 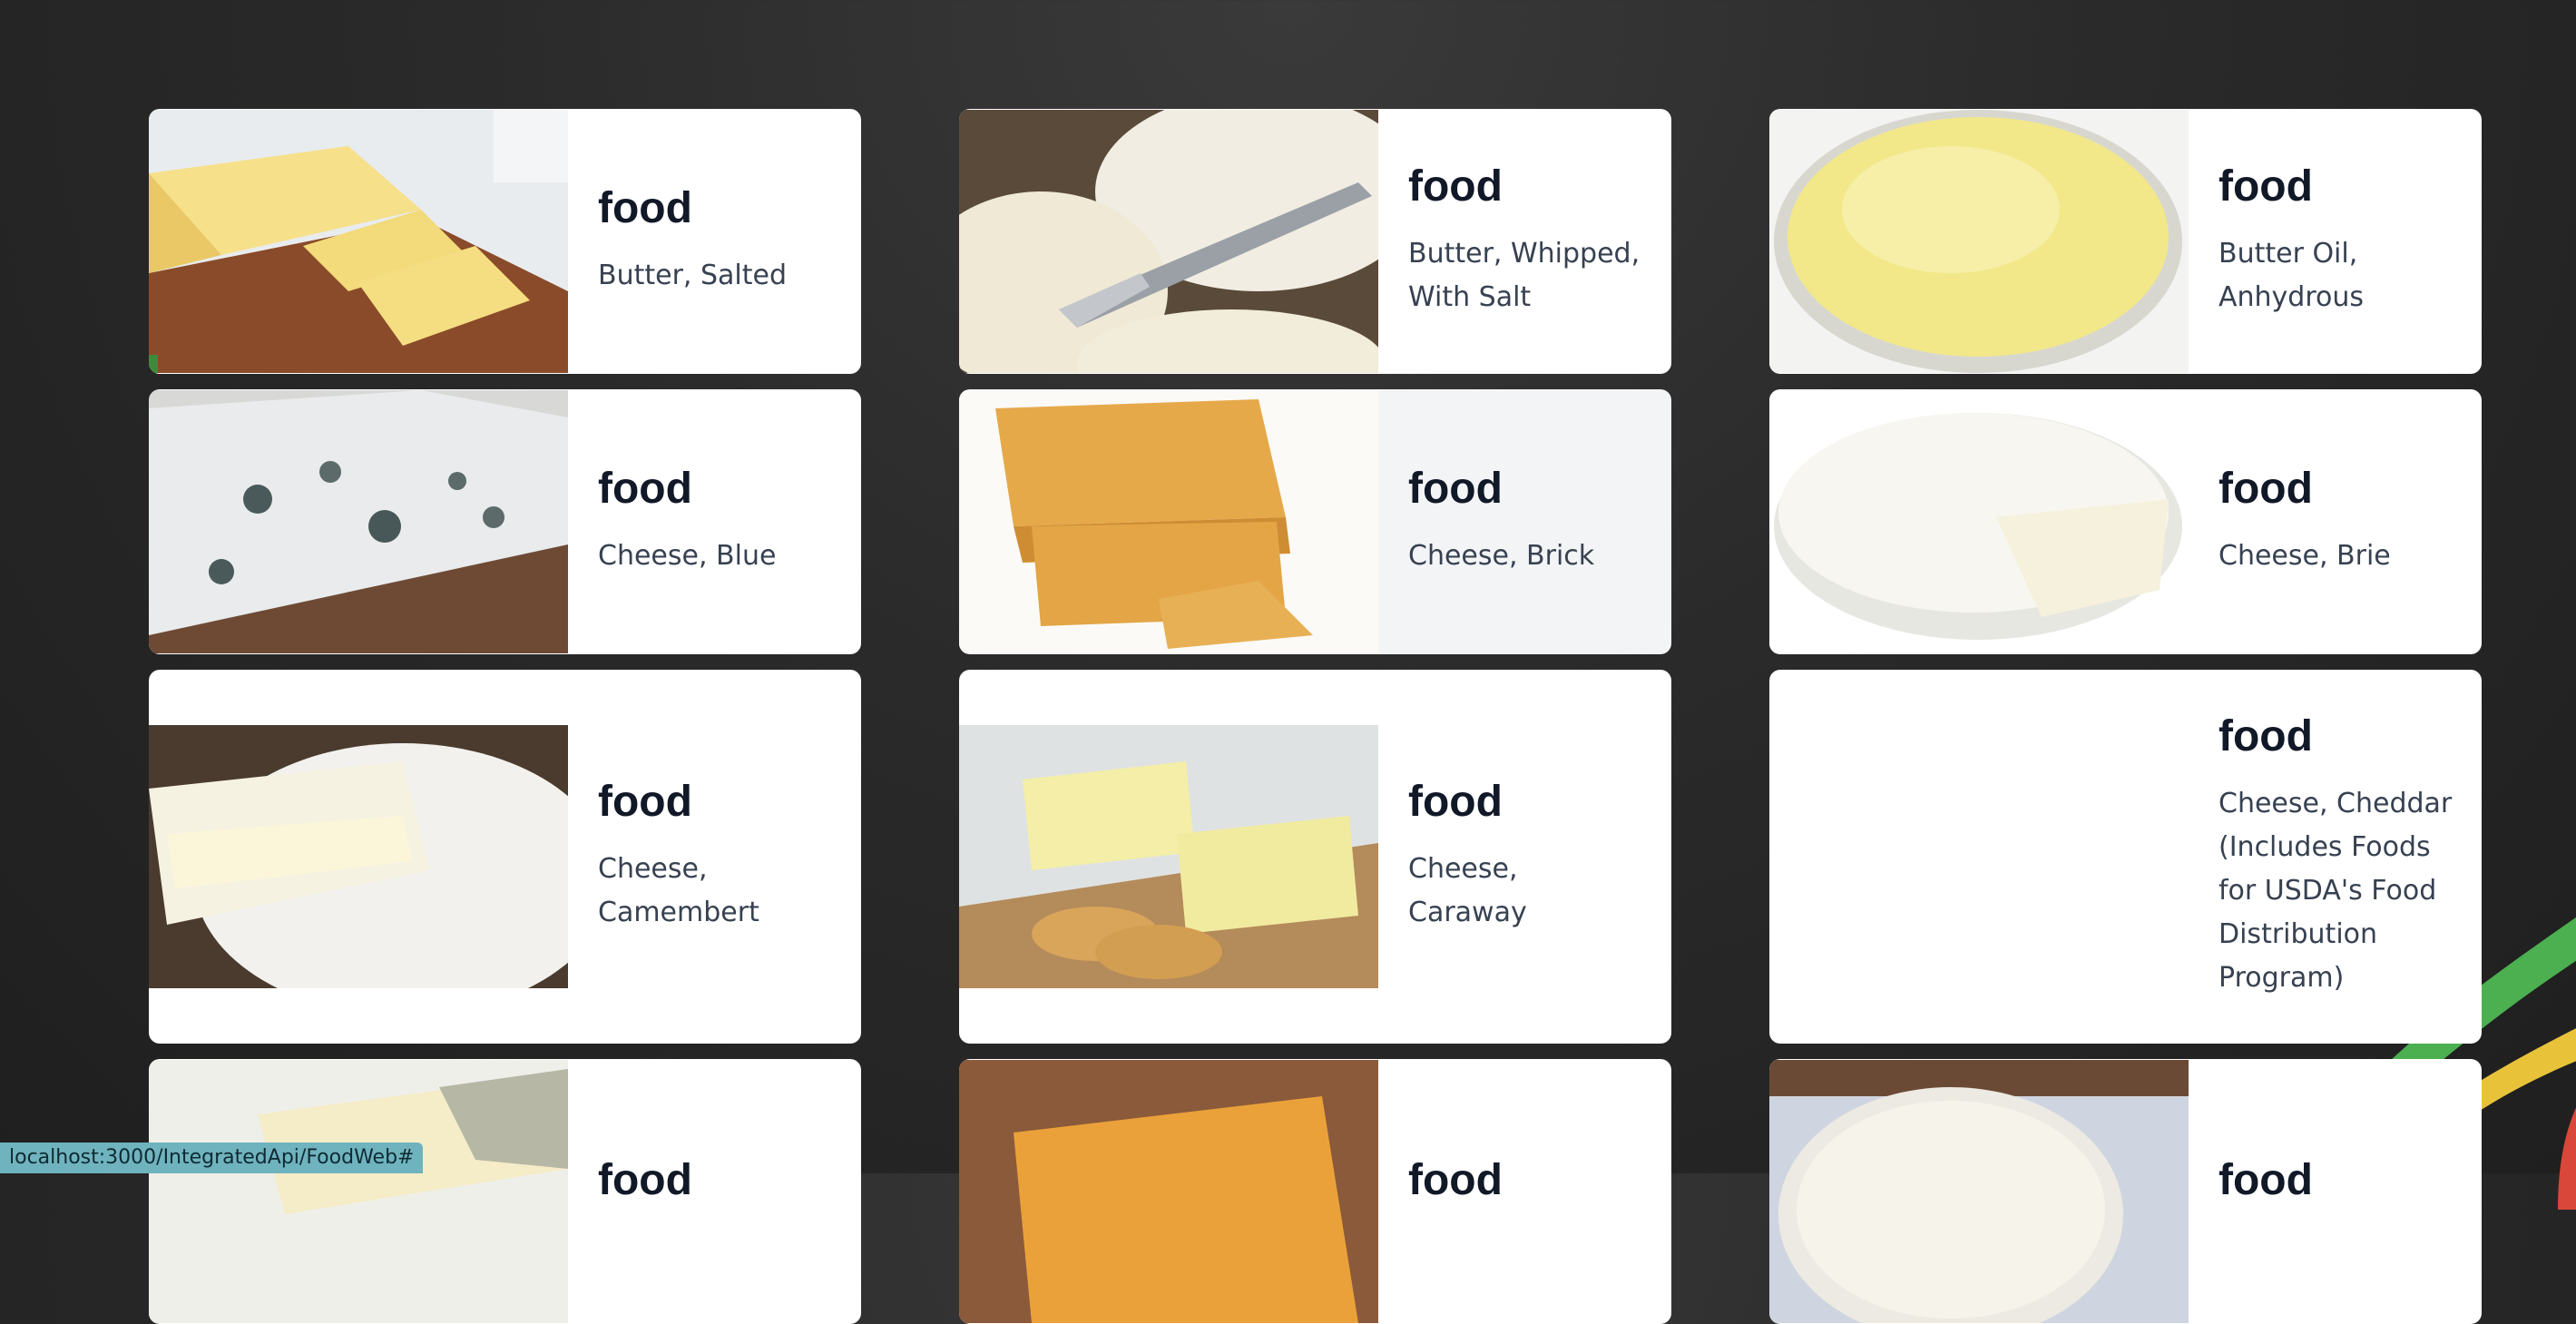 What do you see at coordinates (1979, 856) in the screenshot?
I see `food-image-missing` at bounding box center [1979, 856].